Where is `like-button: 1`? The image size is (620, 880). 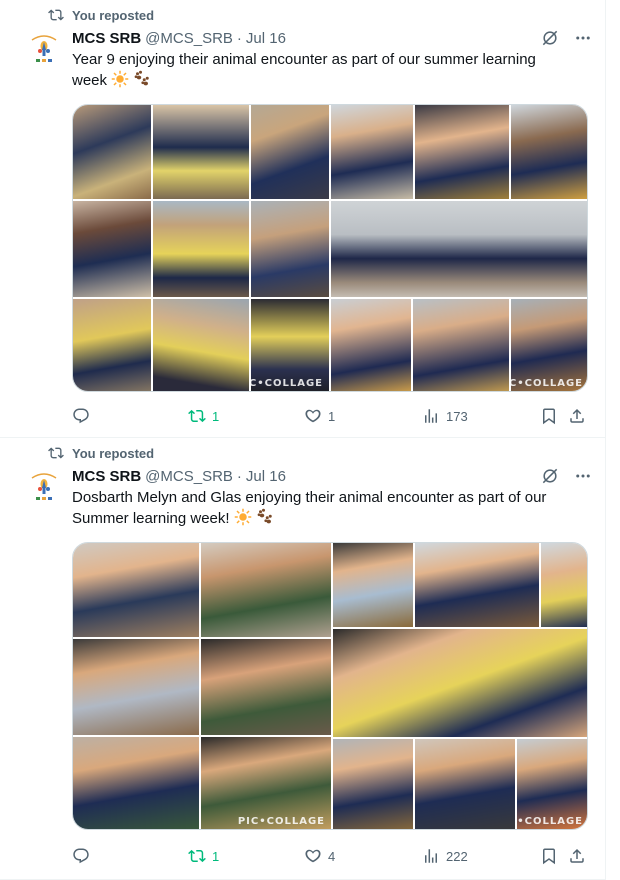 like-button: 1 is located at coordinates (319, 416).